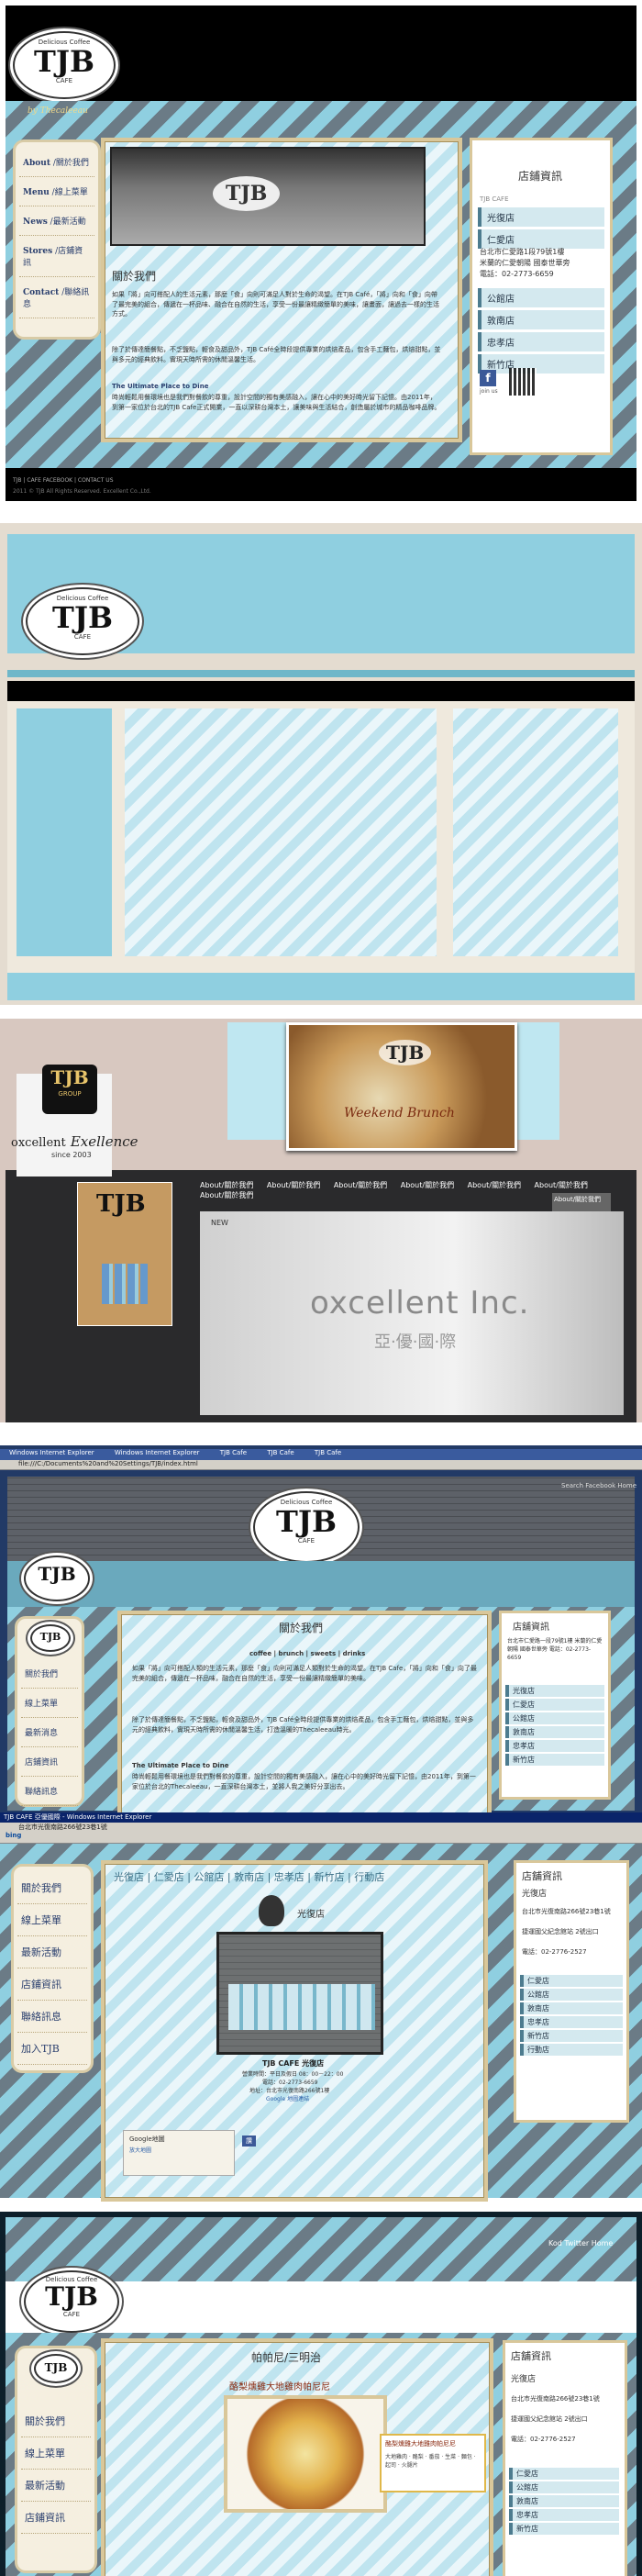 The height and width of the screenshot is (2576, 642). What do you see at coordinates (494, 199) in the screenshot?
I see `store-cafe-label: TJB CAFE` at bounding box center [494, 199].